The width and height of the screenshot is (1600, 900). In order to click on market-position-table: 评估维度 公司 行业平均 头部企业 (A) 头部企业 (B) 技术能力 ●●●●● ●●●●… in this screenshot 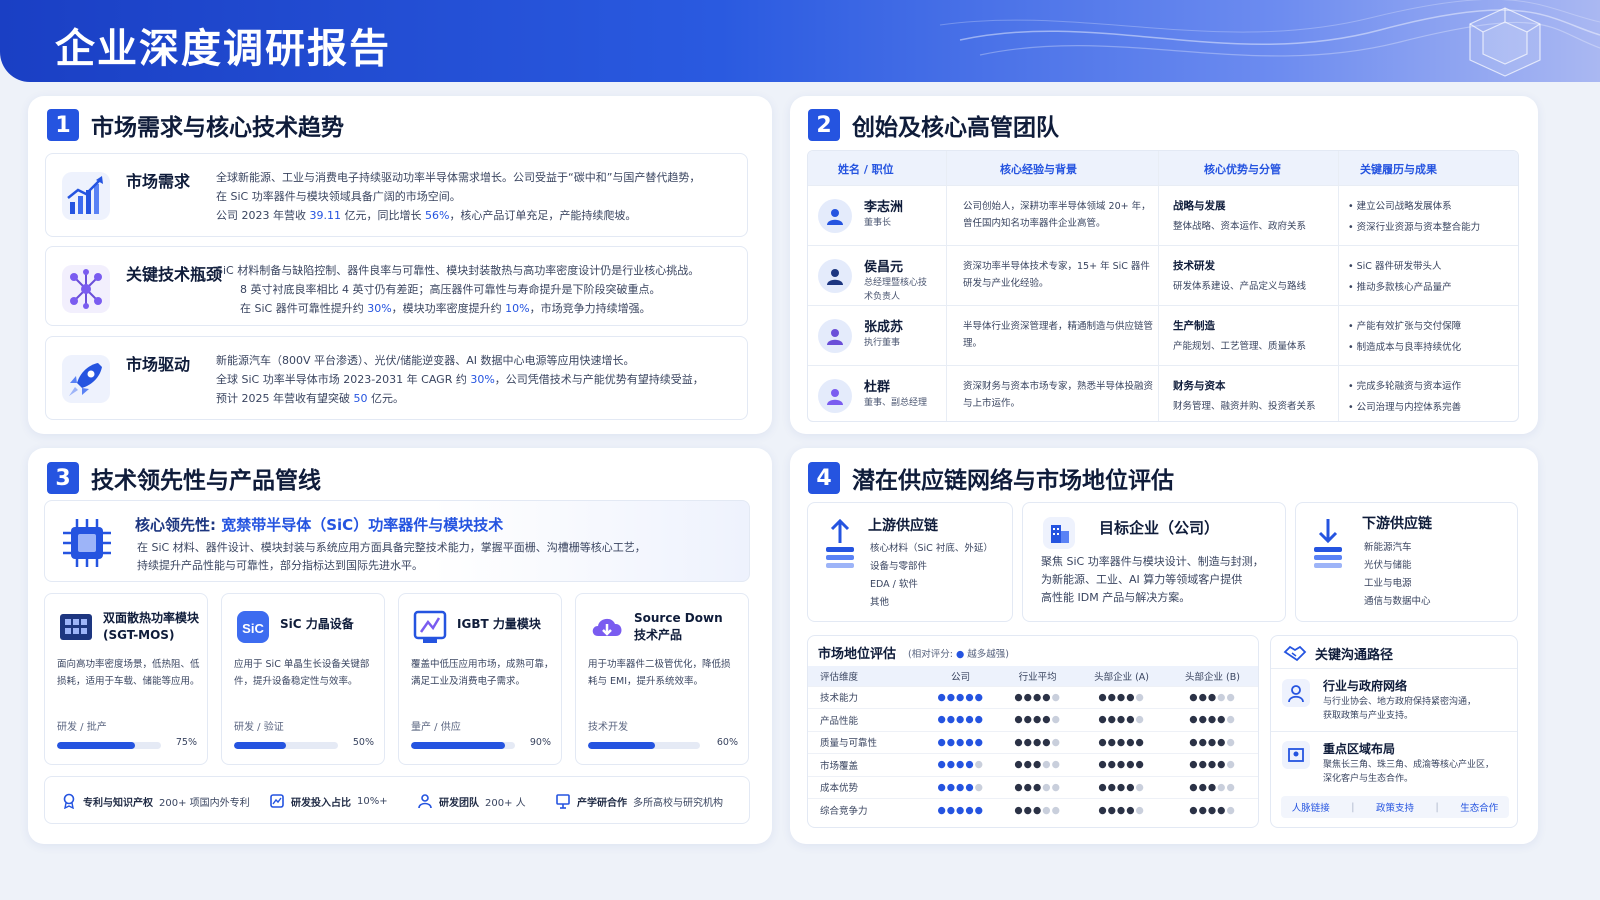, I will do `click(1033, 743)`.